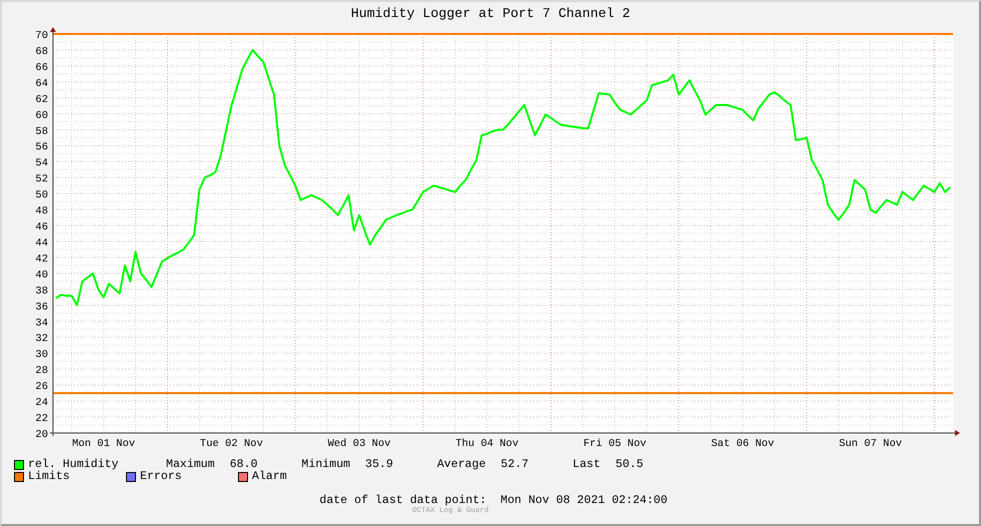  Describe the element at coordinates (41, 68) in the screenshot. I see `y-tick-label: 66` at that location.